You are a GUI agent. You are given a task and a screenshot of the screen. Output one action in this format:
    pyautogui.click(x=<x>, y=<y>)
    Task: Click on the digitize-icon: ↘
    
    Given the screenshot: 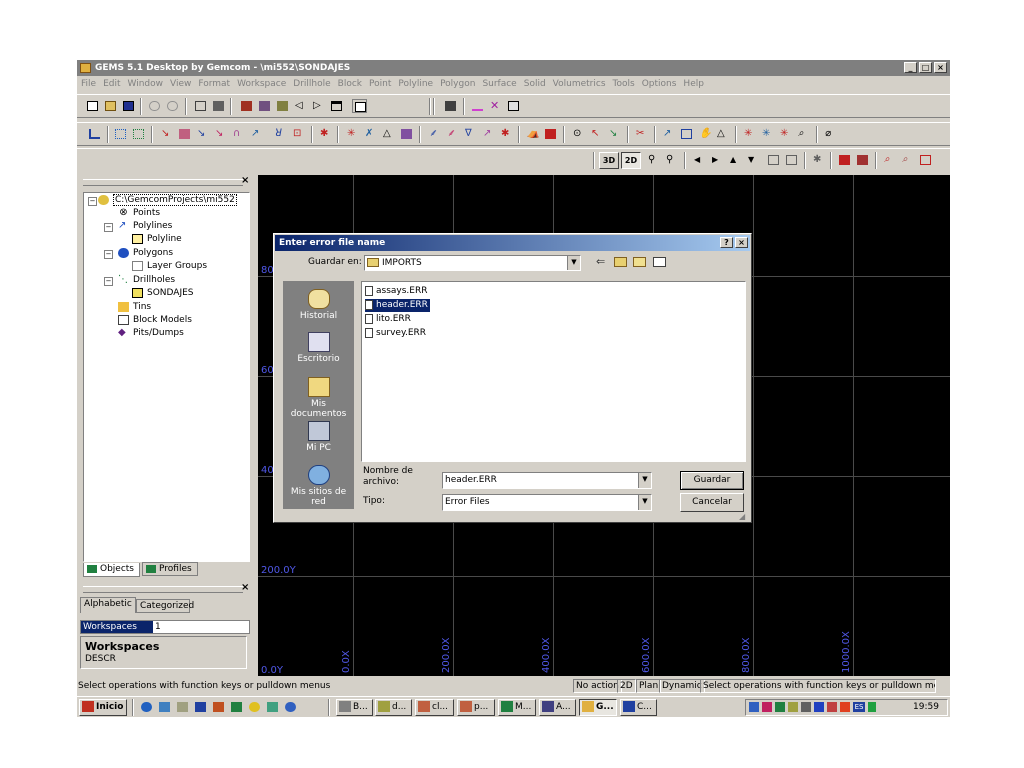 What is the action you would take?
    pyautogui.click(x=166, y=134)
    